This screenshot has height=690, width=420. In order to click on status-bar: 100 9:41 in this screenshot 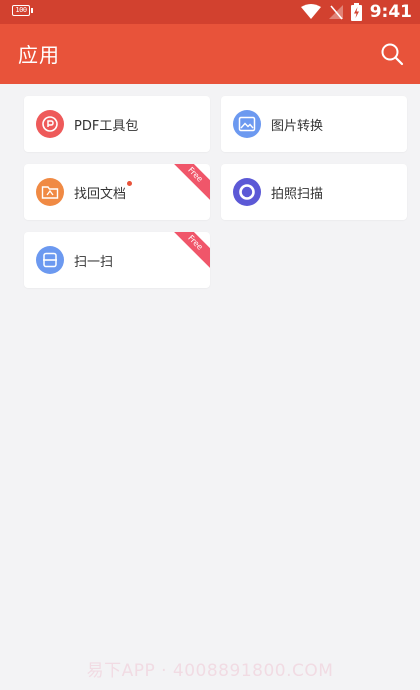, I will do `click(210, 12)`.